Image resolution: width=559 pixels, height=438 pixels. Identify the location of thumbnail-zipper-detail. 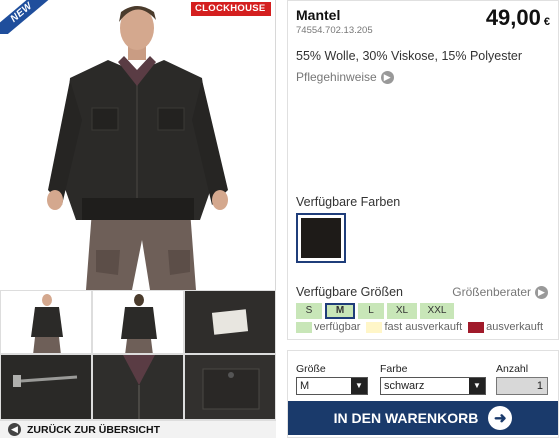
(46, 387).